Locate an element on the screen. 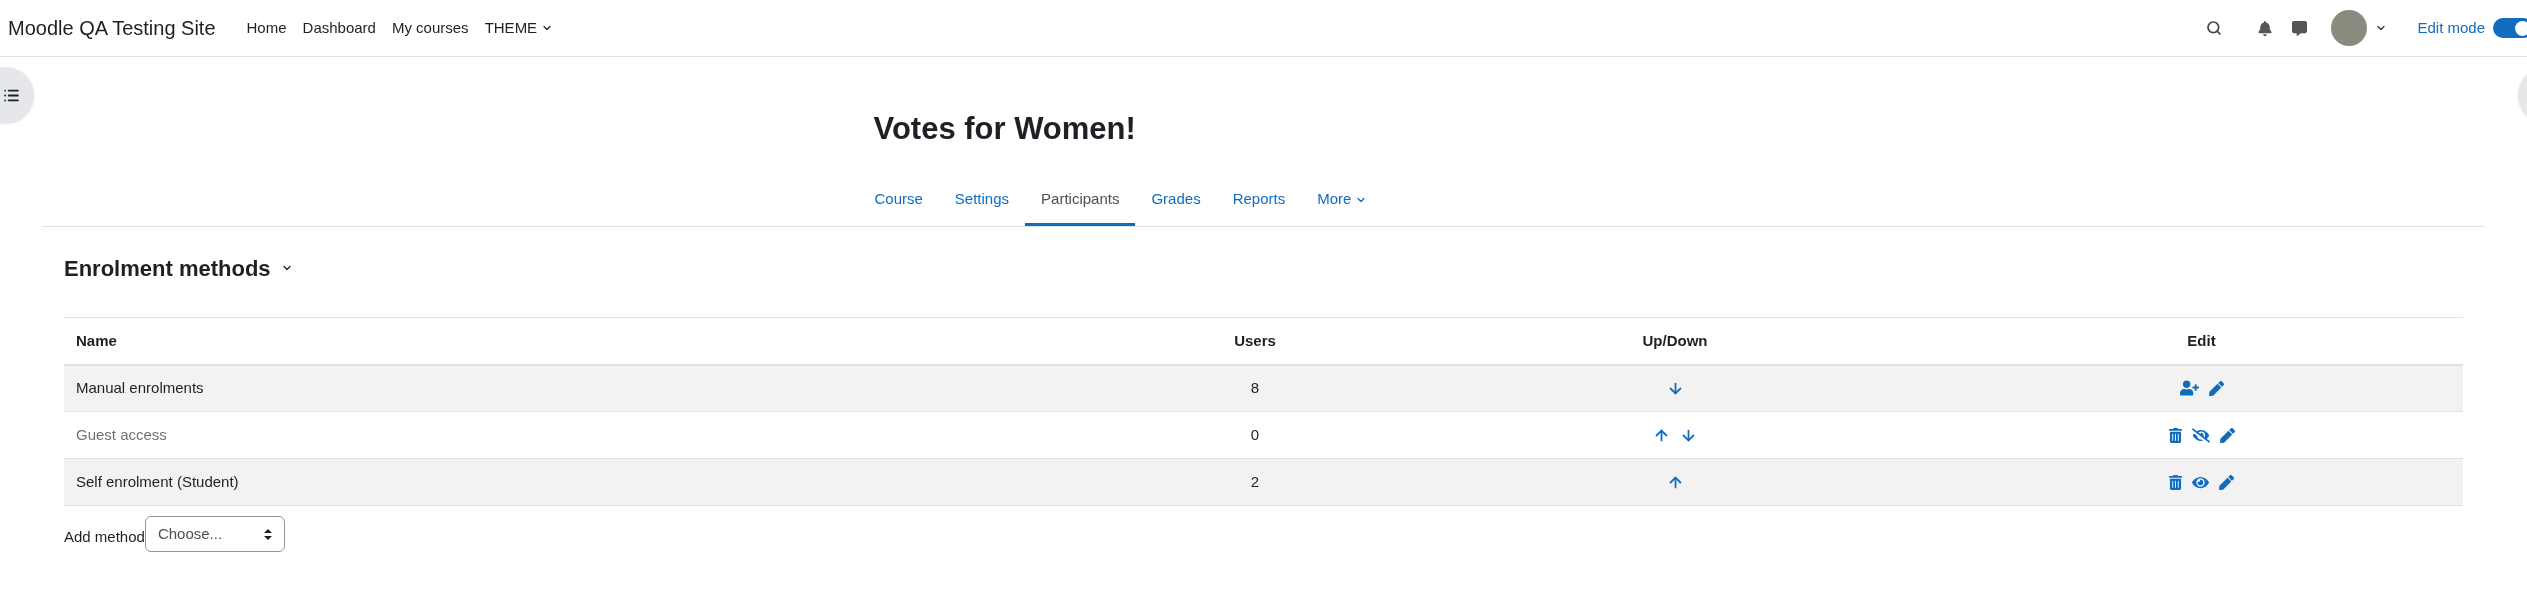  user-count: 0 is located at coordinates (1255, 434).